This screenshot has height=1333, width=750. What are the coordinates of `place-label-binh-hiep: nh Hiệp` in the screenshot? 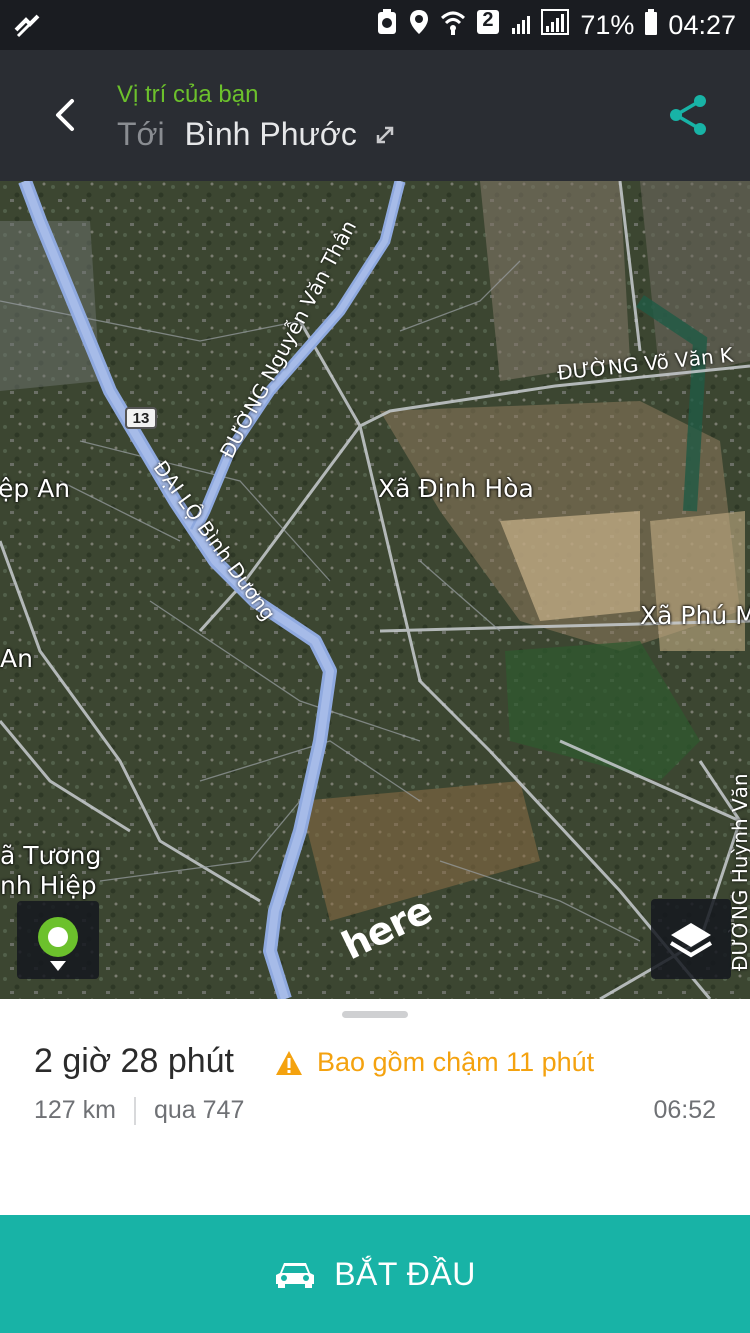 It's located at (48, 885).